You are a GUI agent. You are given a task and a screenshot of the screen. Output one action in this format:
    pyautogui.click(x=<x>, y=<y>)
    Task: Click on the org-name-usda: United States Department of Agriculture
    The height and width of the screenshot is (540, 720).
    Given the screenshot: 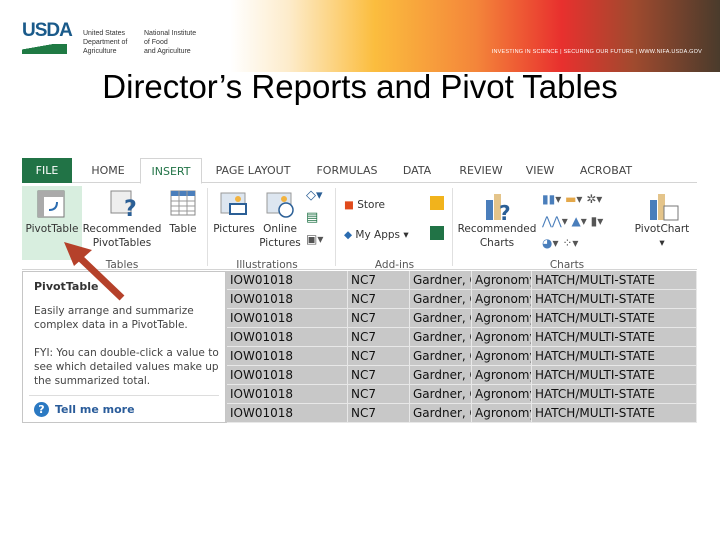 What is the action you would take?
    pyautogui.click(x=105, y=42)
    